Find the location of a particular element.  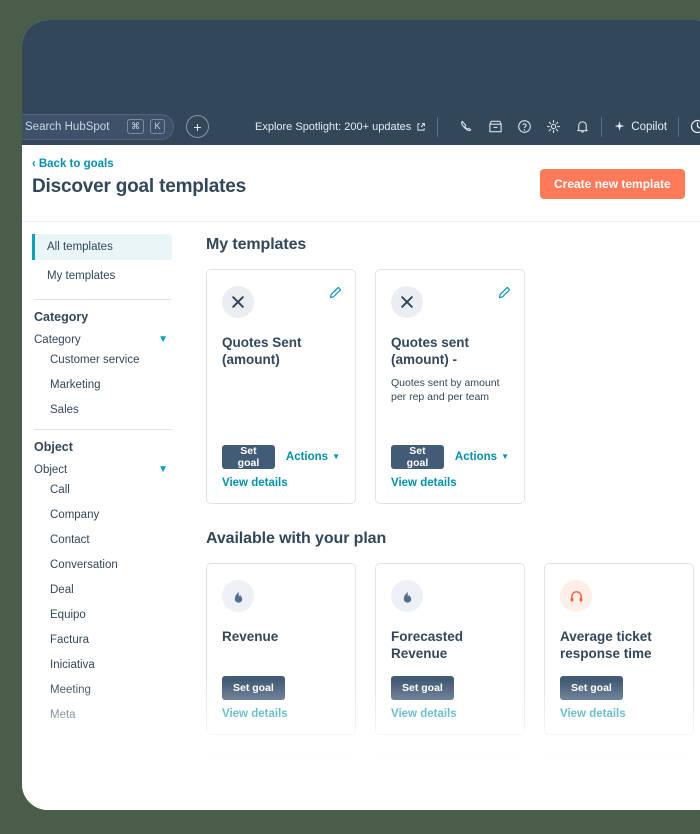

search-placeholder: Search HubSpot is located at coordinates (67, 126).